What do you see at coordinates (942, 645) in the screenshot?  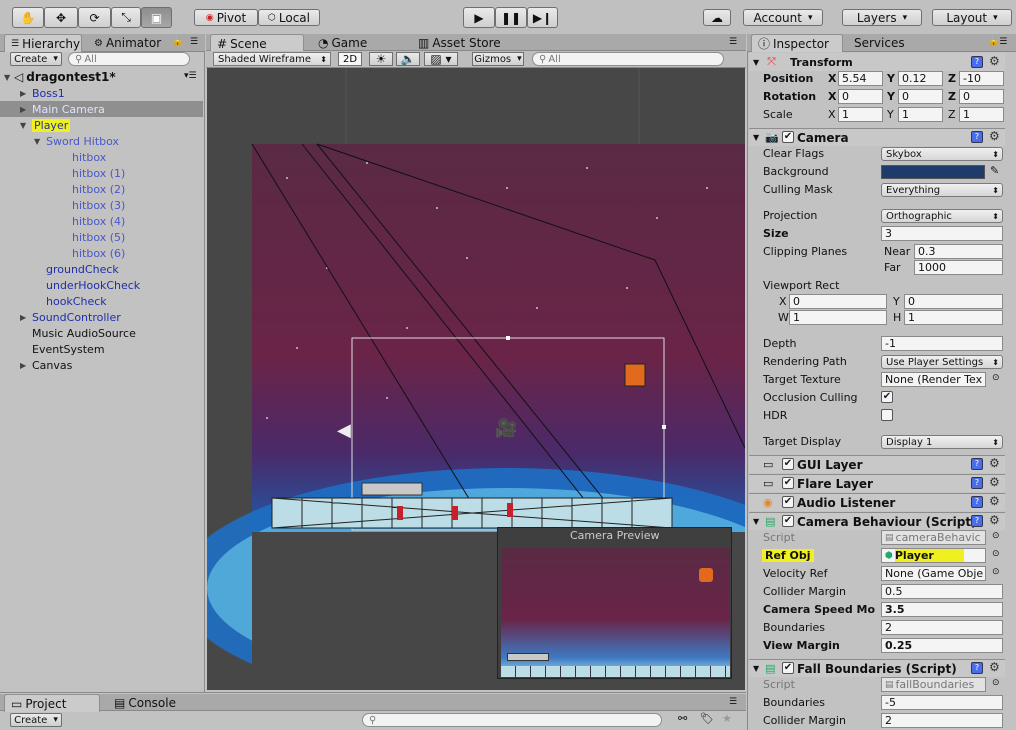 I see `view-margin-field: 0.25` at bounding box center [942, 645].